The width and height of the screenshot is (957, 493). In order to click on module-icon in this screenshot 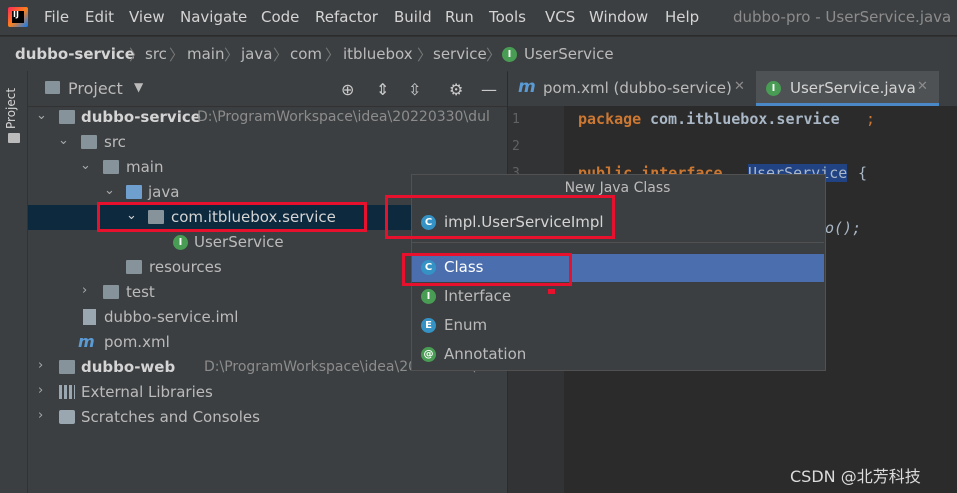, I will do `click(67, 117)`.